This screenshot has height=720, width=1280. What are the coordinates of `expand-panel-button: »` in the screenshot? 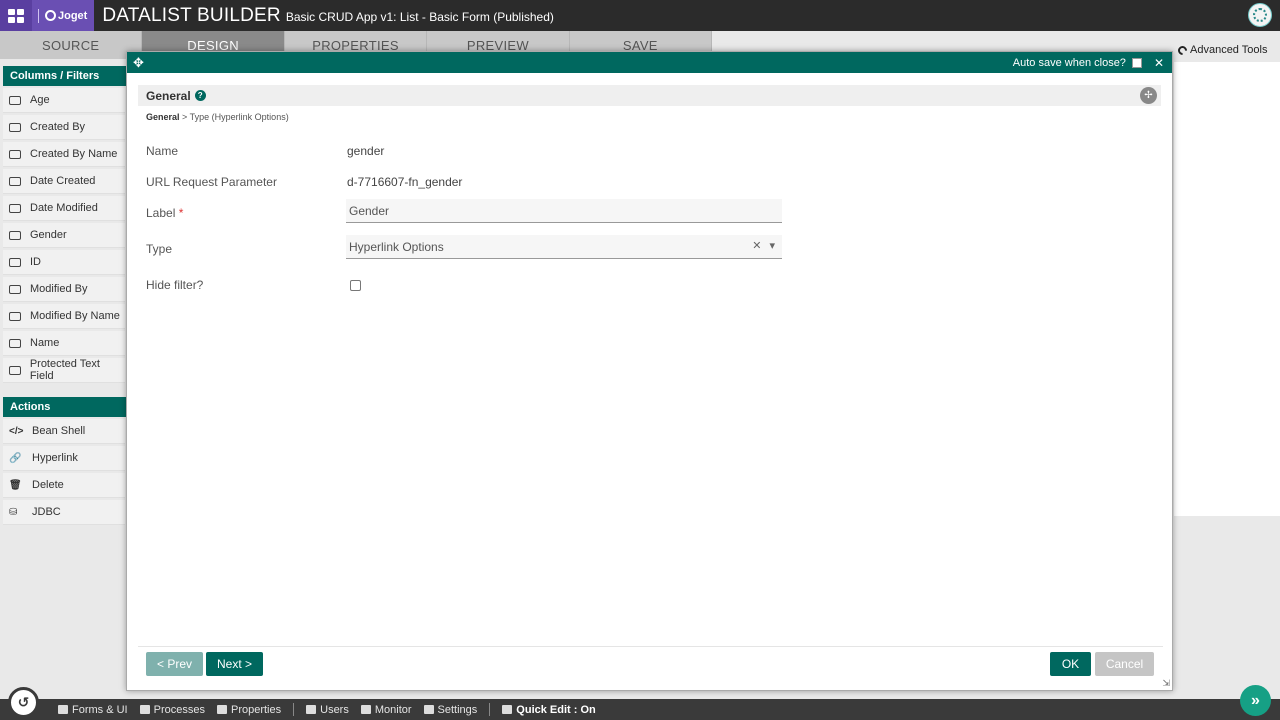 It's located at (1255, 700).